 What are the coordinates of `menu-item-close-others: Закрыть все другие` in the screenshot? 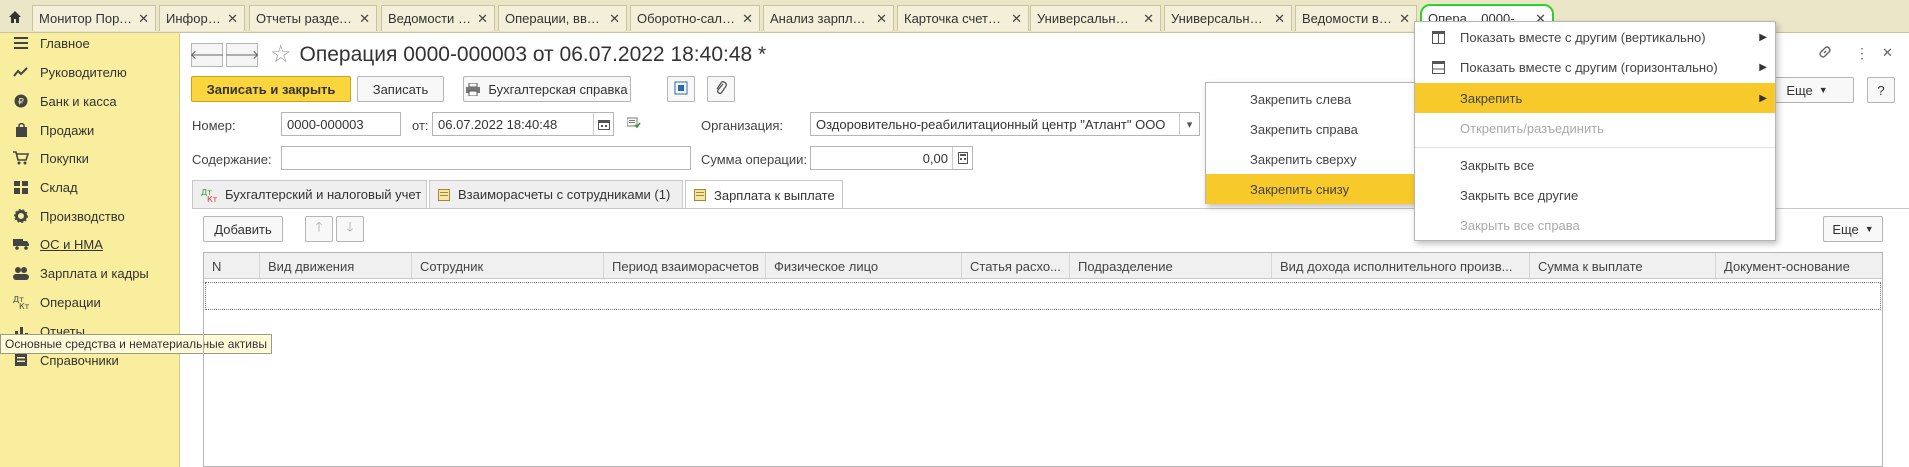 It's located at (1595, 195).